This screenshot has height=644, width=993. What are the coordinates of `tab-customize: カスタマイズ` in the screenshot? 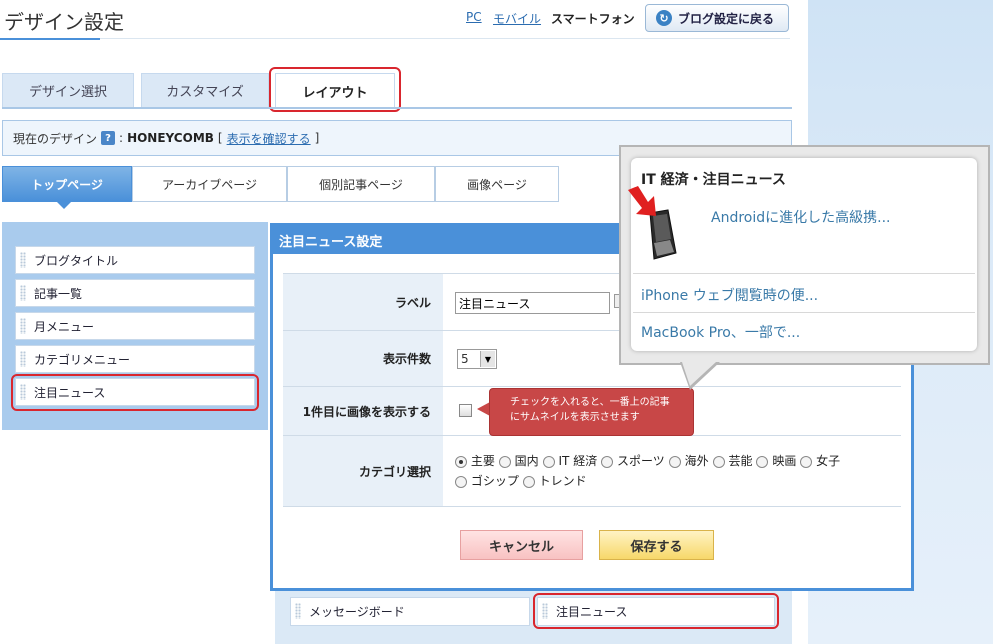 It's located at (205, 90).